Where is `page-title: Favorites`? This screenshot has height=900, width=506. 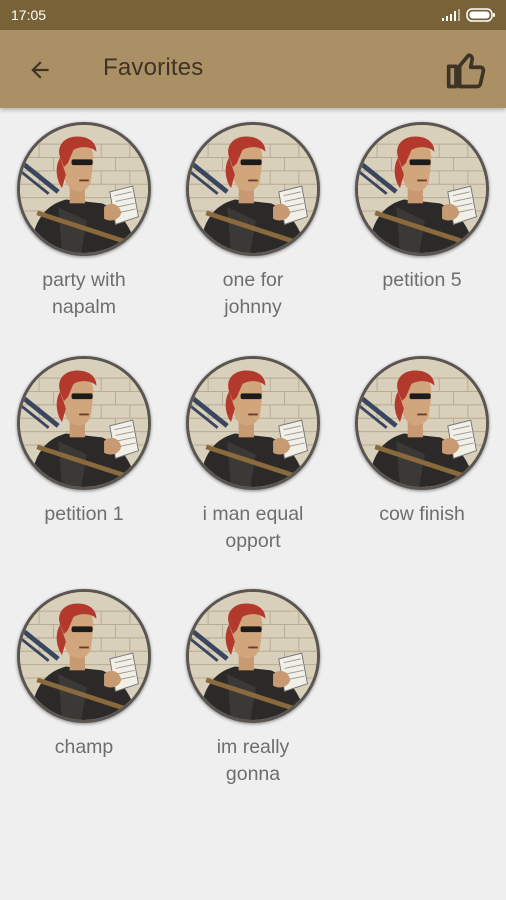 page-title: Favorites is located at coordinates (153, 67).